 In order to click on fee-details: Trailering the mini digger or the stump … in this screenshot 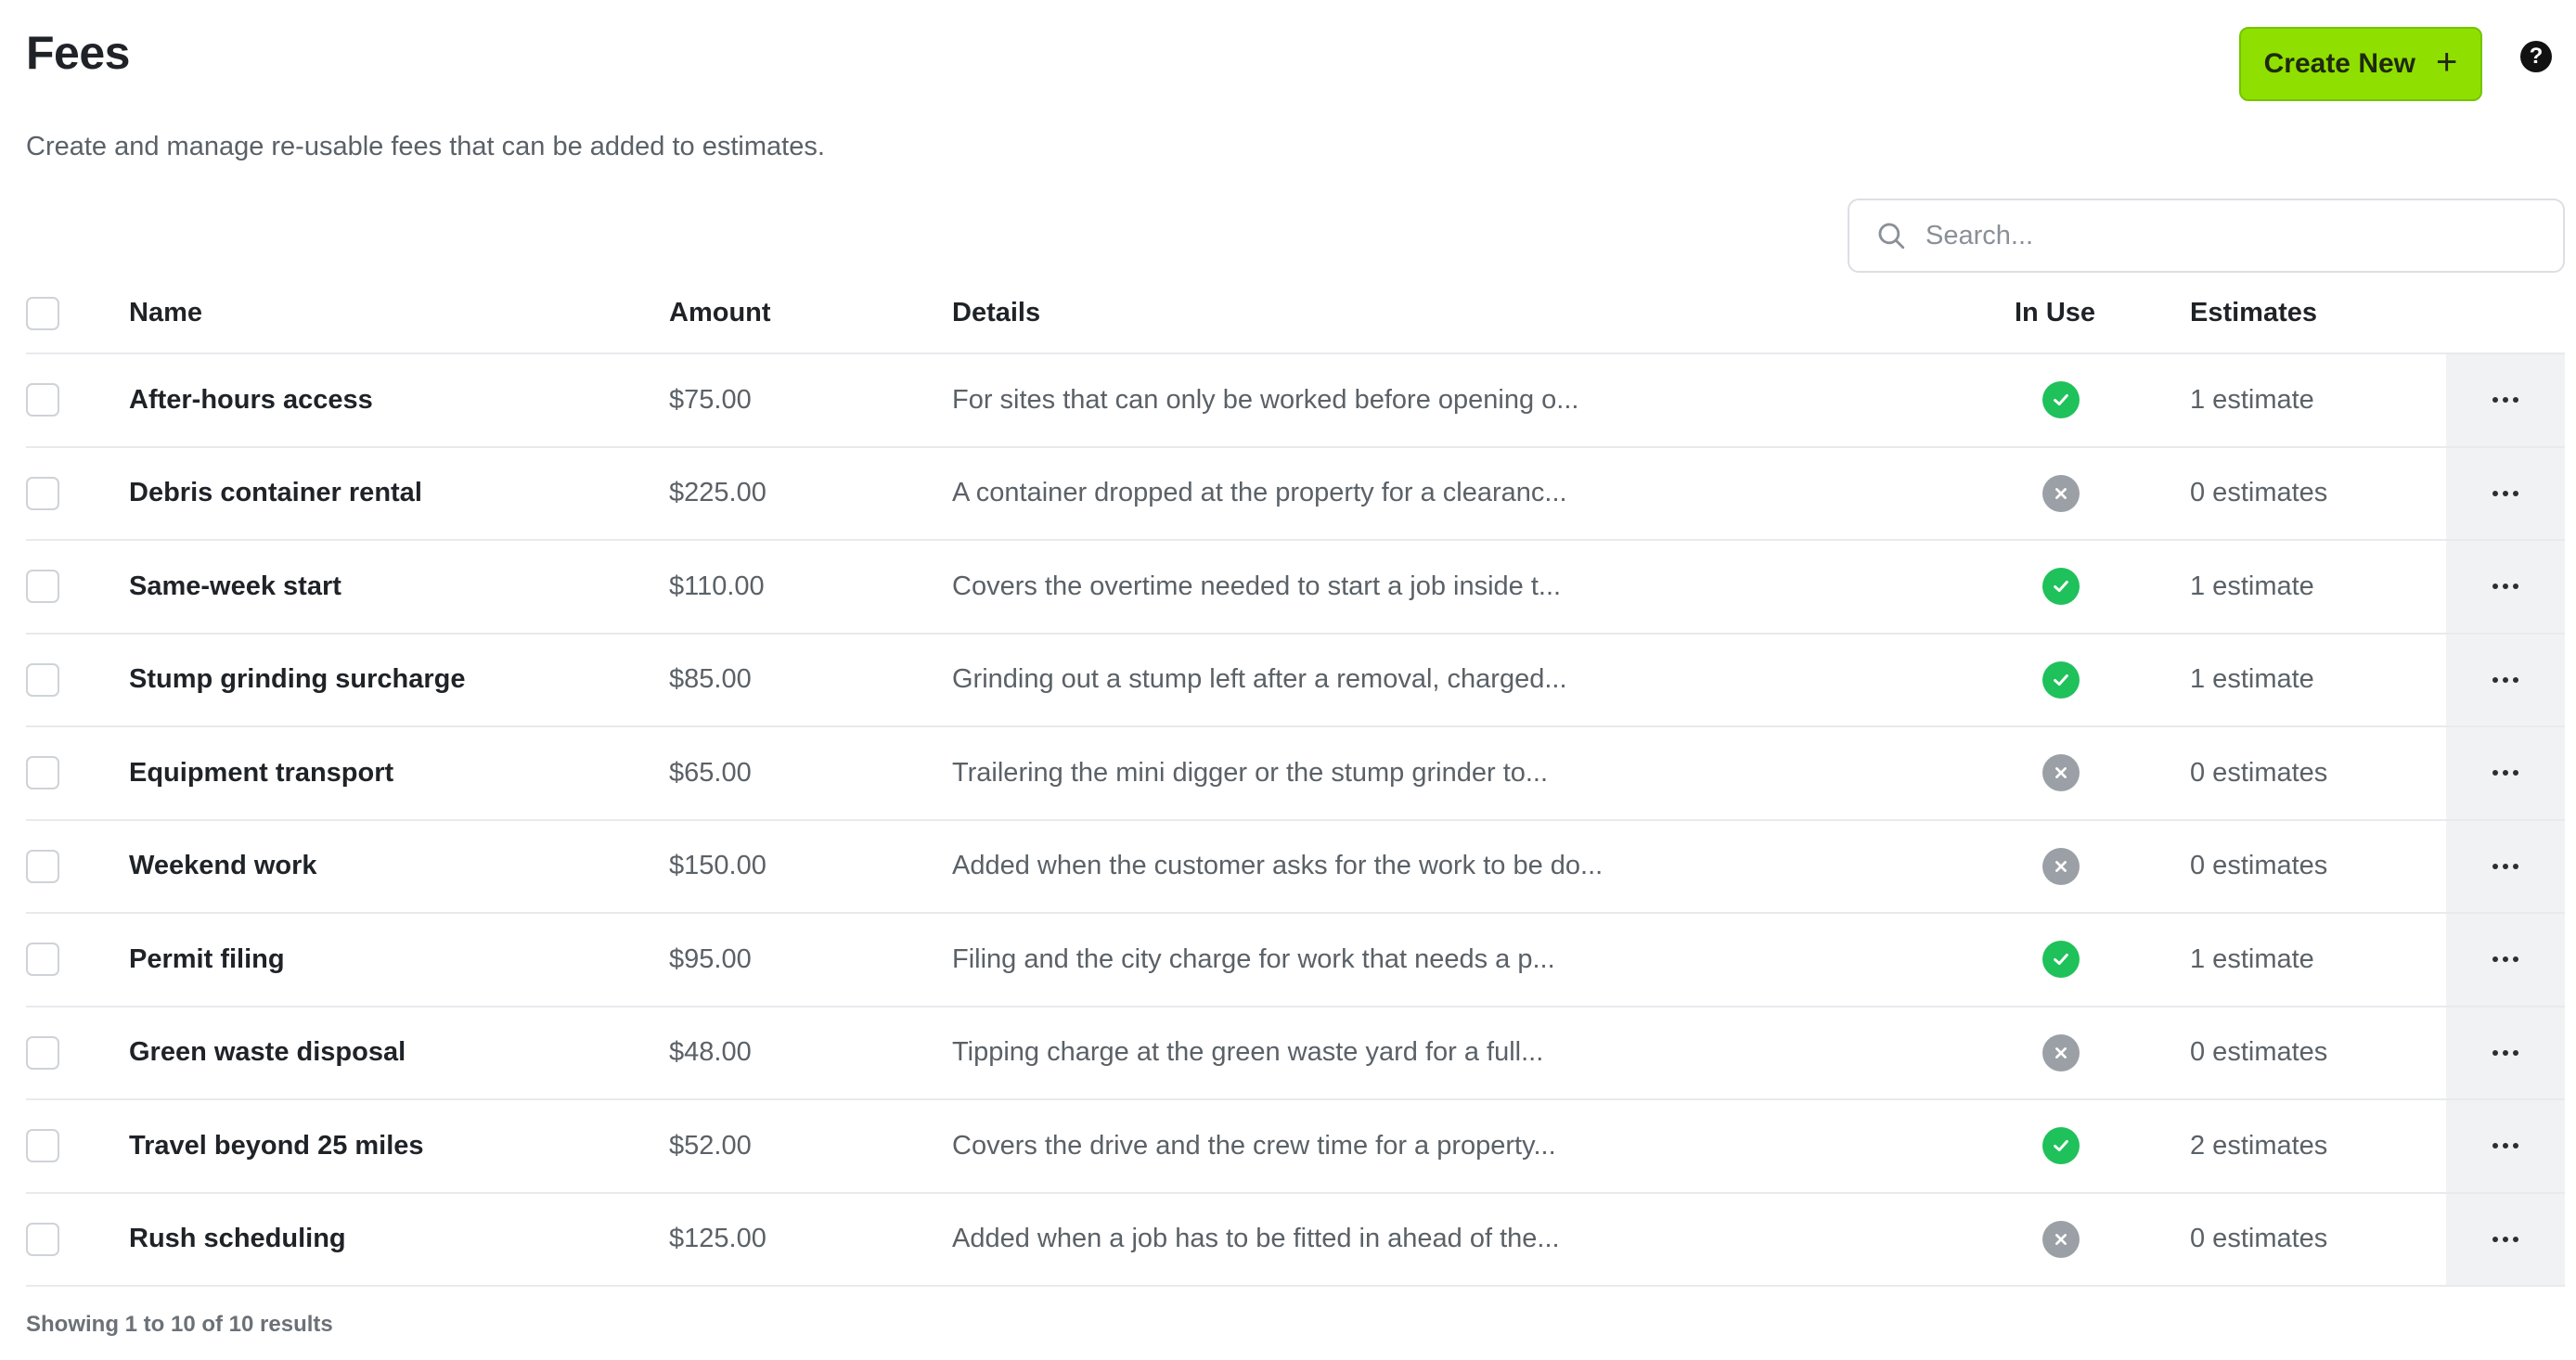, I will do `click(1250, 772)`.